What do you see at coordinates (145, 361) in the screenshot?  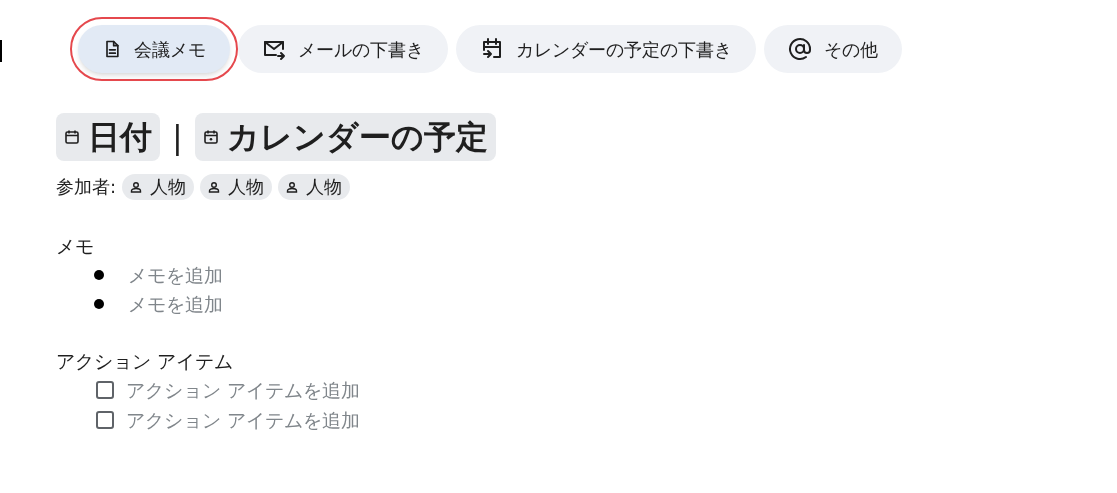 I see `actions-title: アクション アイテム` at bounding box center [145, 361].